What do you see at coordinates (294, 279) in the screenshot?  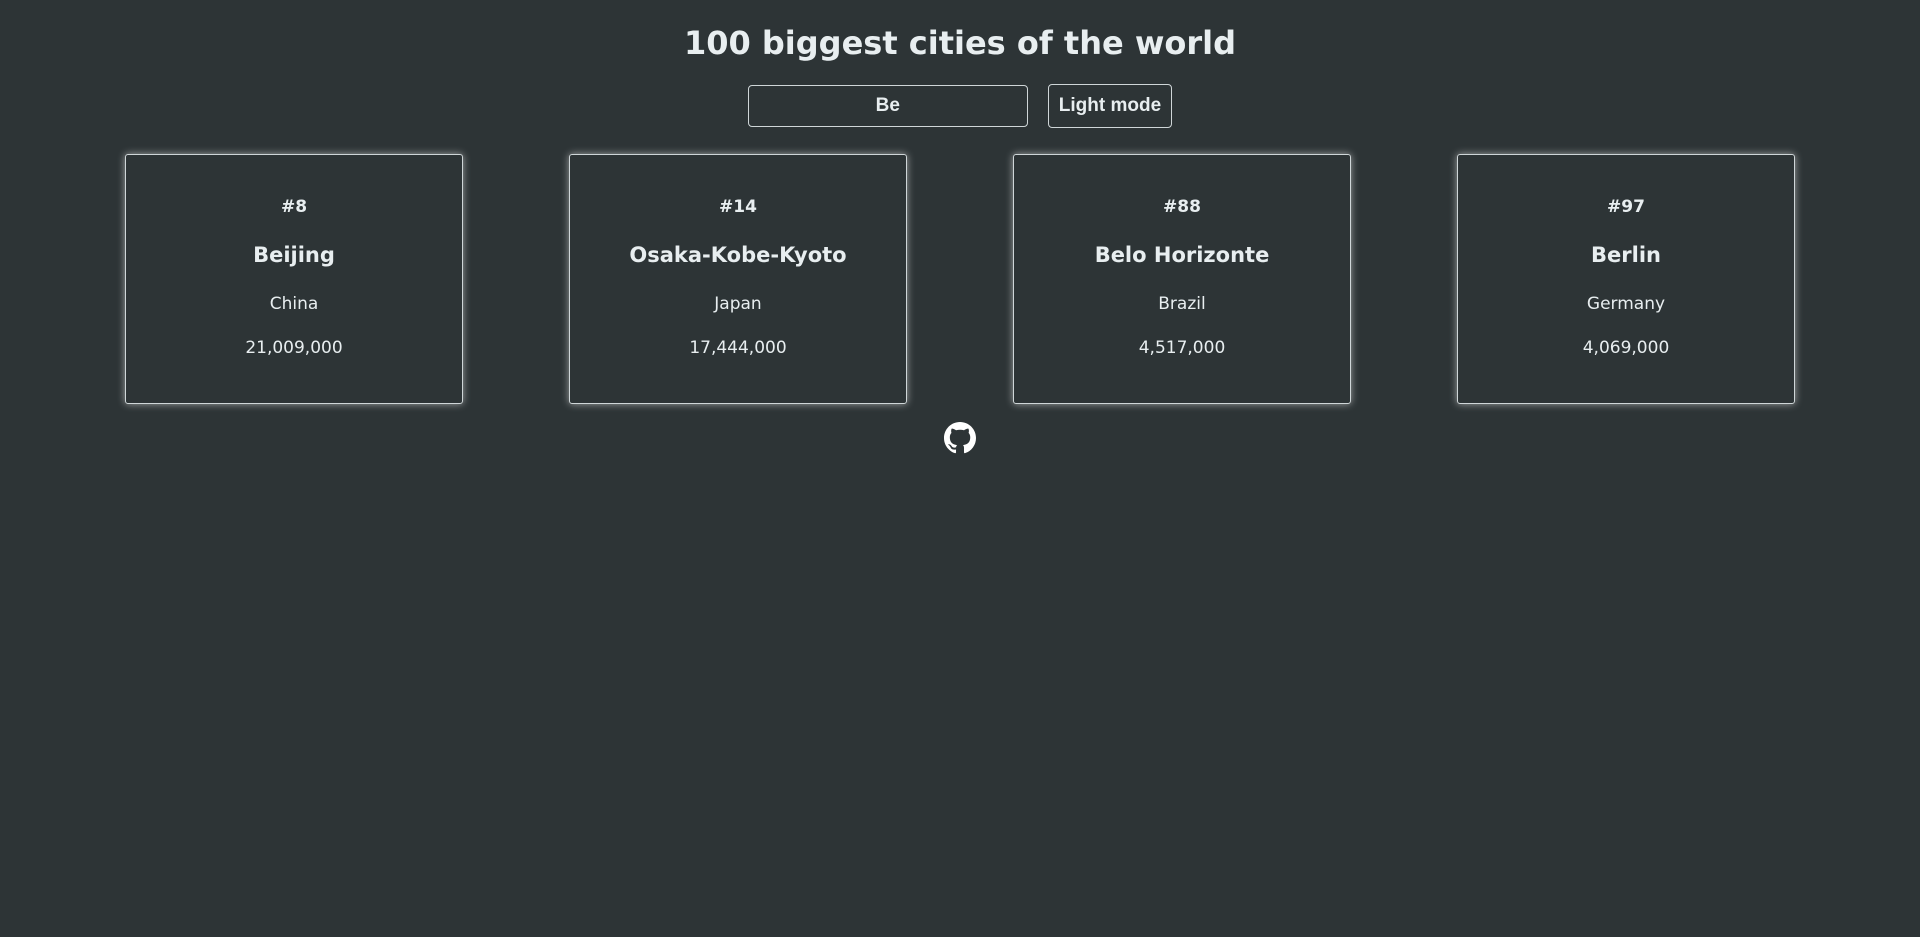 I see `city-card: #8 Beijing China 21,009,000` at bounding box center [294, 279].